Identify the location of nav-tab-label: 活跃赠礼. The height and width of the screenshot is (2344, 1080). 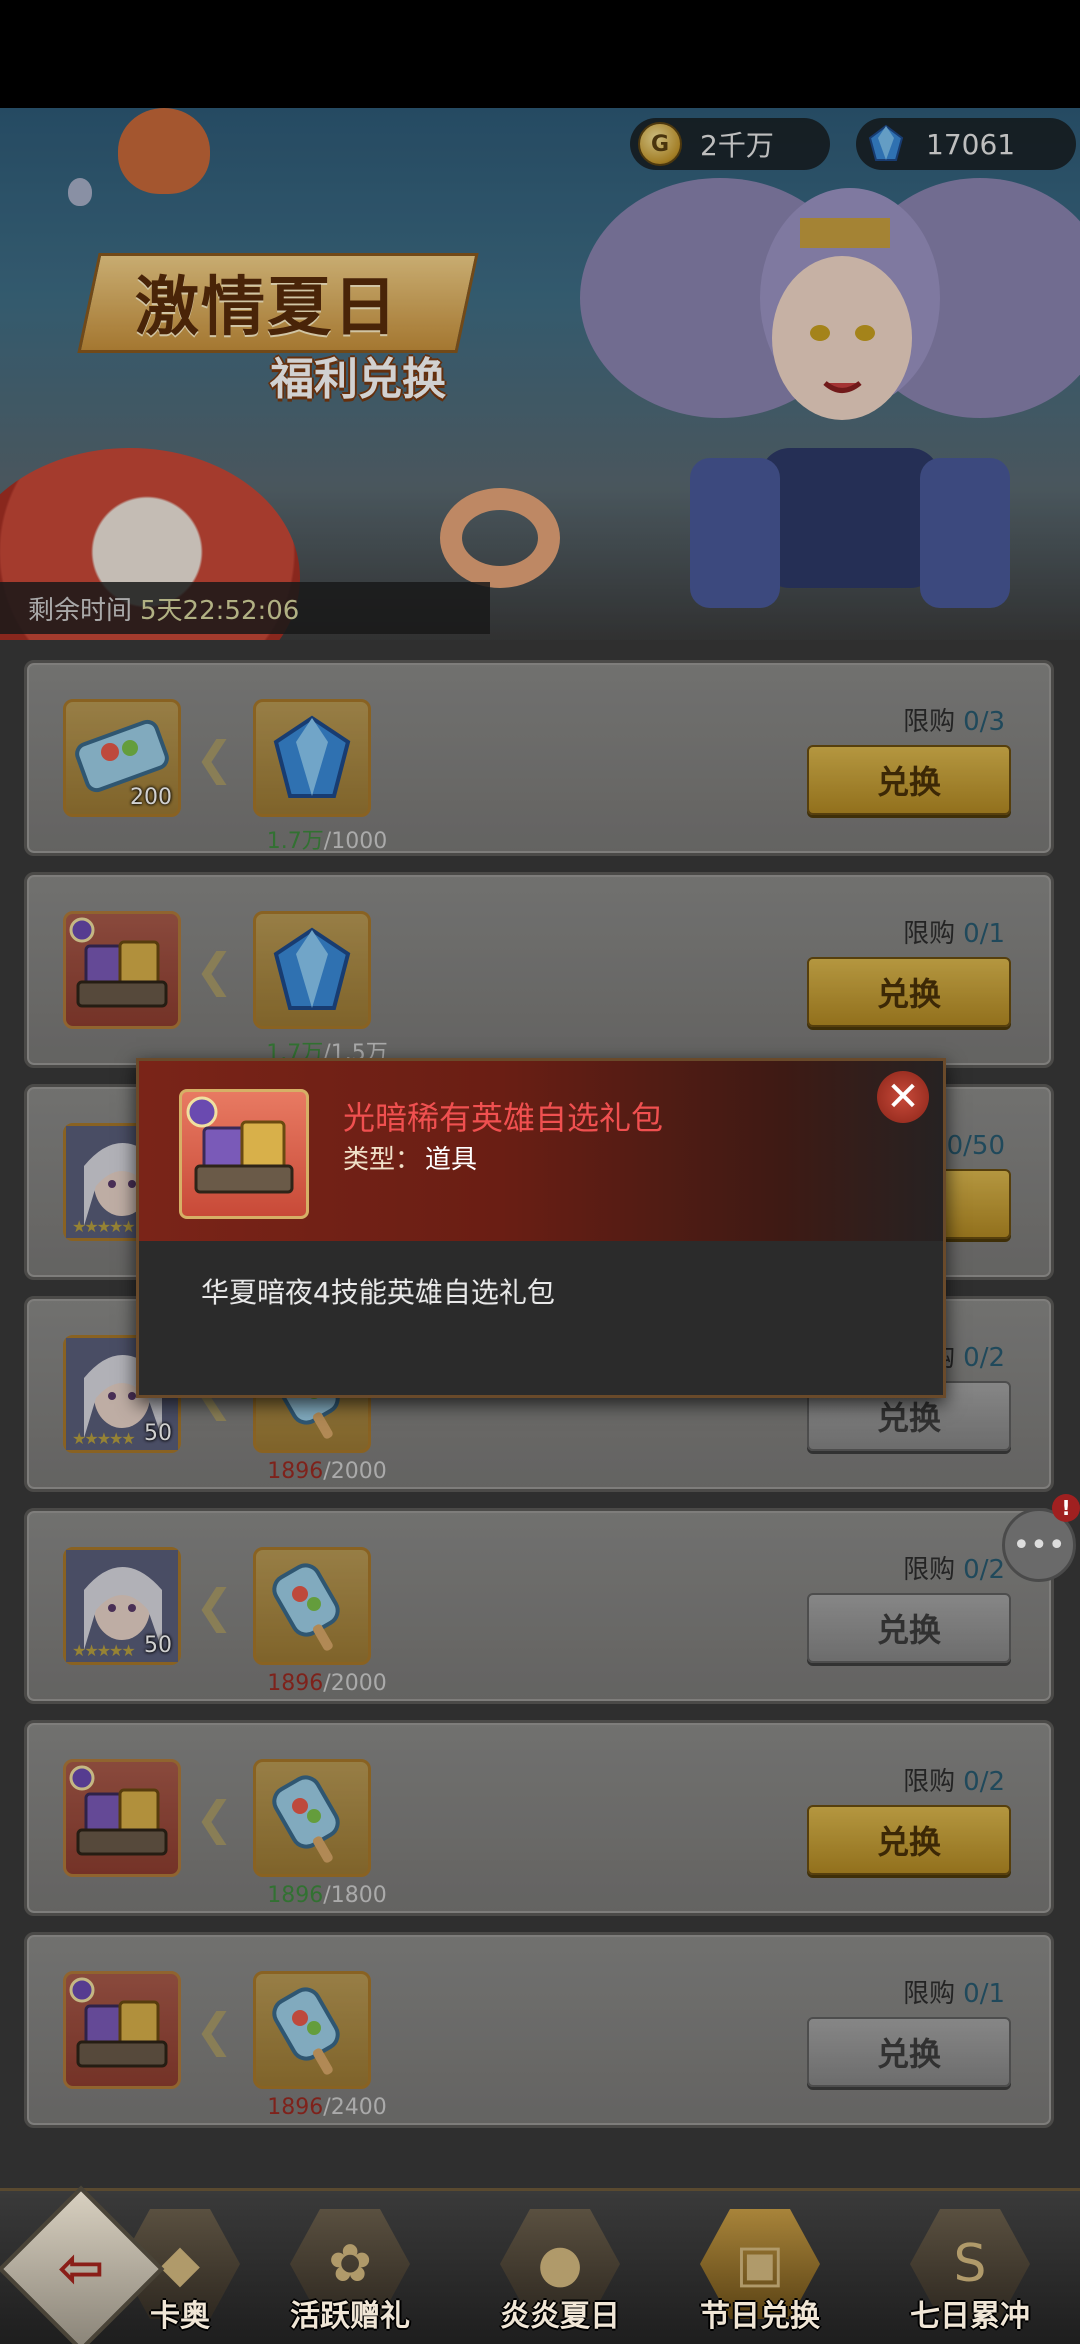
(350, 2316).